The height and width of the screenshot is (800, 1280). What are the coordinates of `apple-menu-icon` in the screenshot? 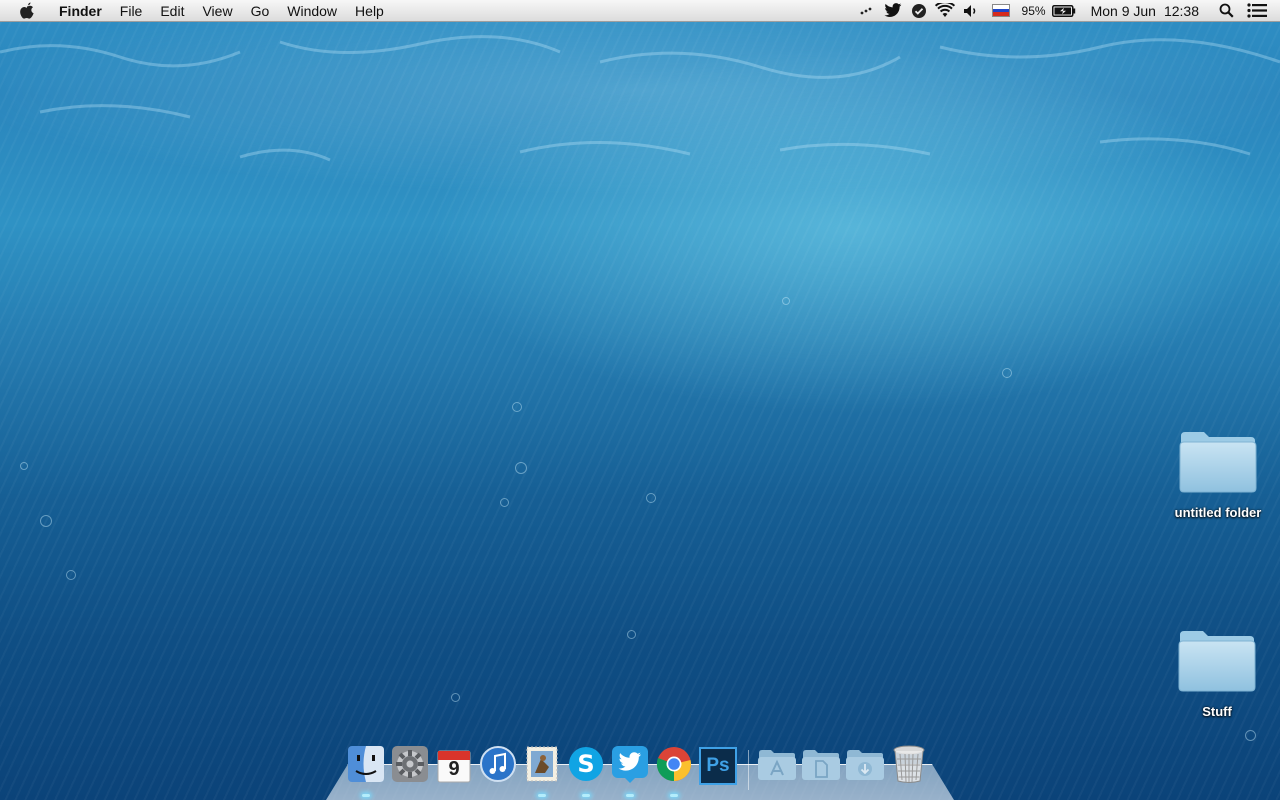 It's located at (27, 11).